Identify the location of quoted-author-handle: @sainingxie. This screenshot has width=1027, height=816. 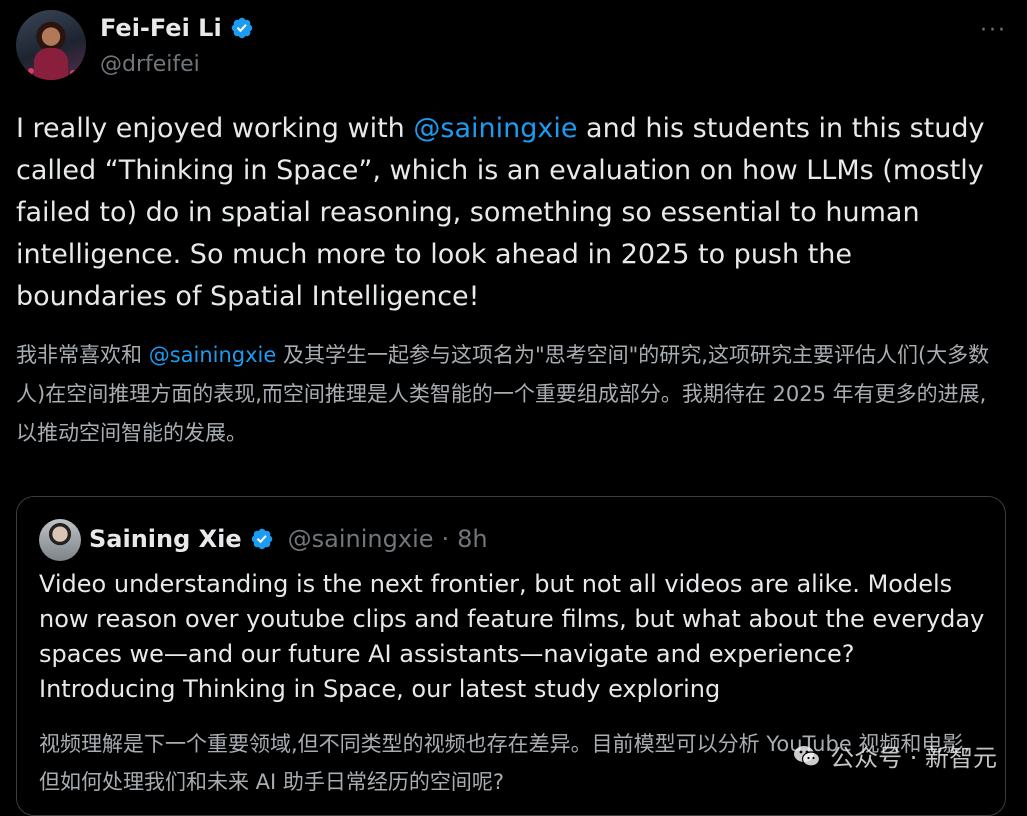
(361, 539).